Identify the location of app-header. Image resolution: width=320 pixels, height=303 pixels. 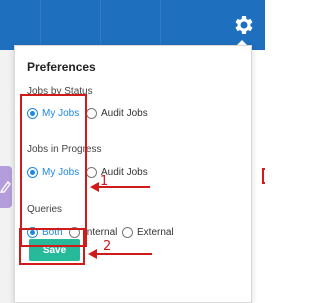
(132, 25).